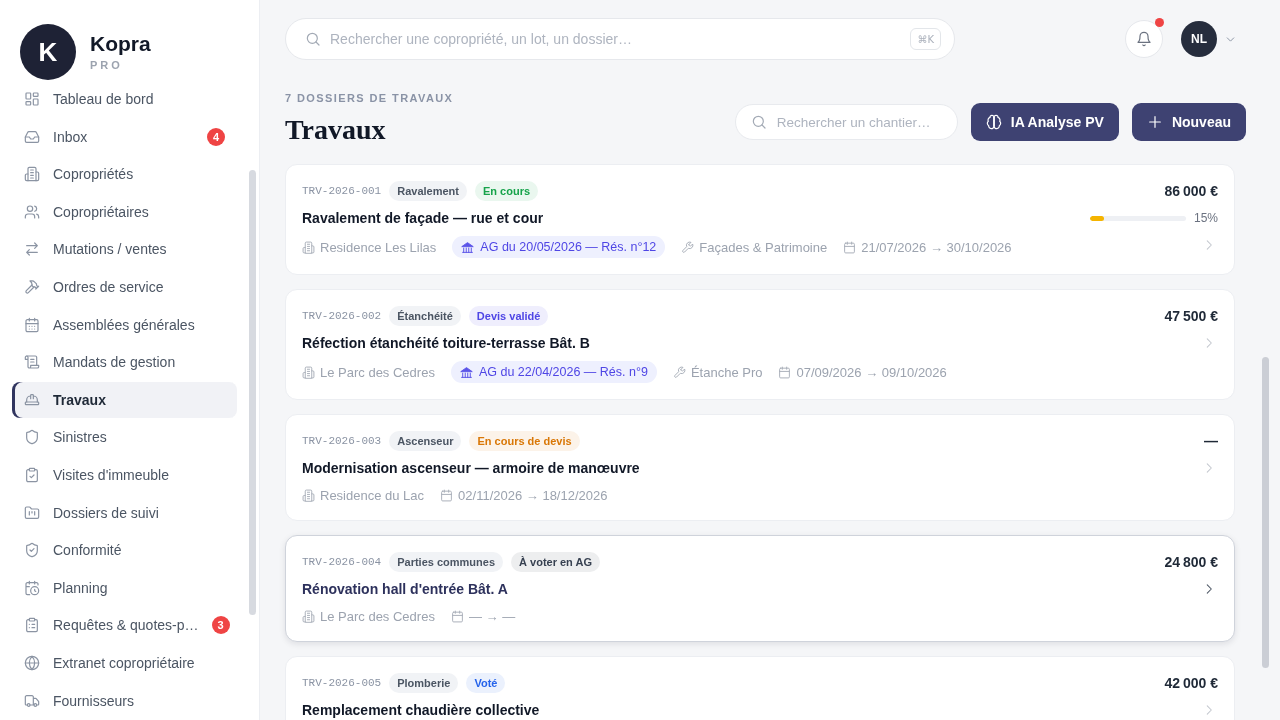 The image size is (1280, 720). What do you see at coordinates (124, 550) in the screenshot?
I see `nav-item: Conformité` at bounding box center [124, 550].